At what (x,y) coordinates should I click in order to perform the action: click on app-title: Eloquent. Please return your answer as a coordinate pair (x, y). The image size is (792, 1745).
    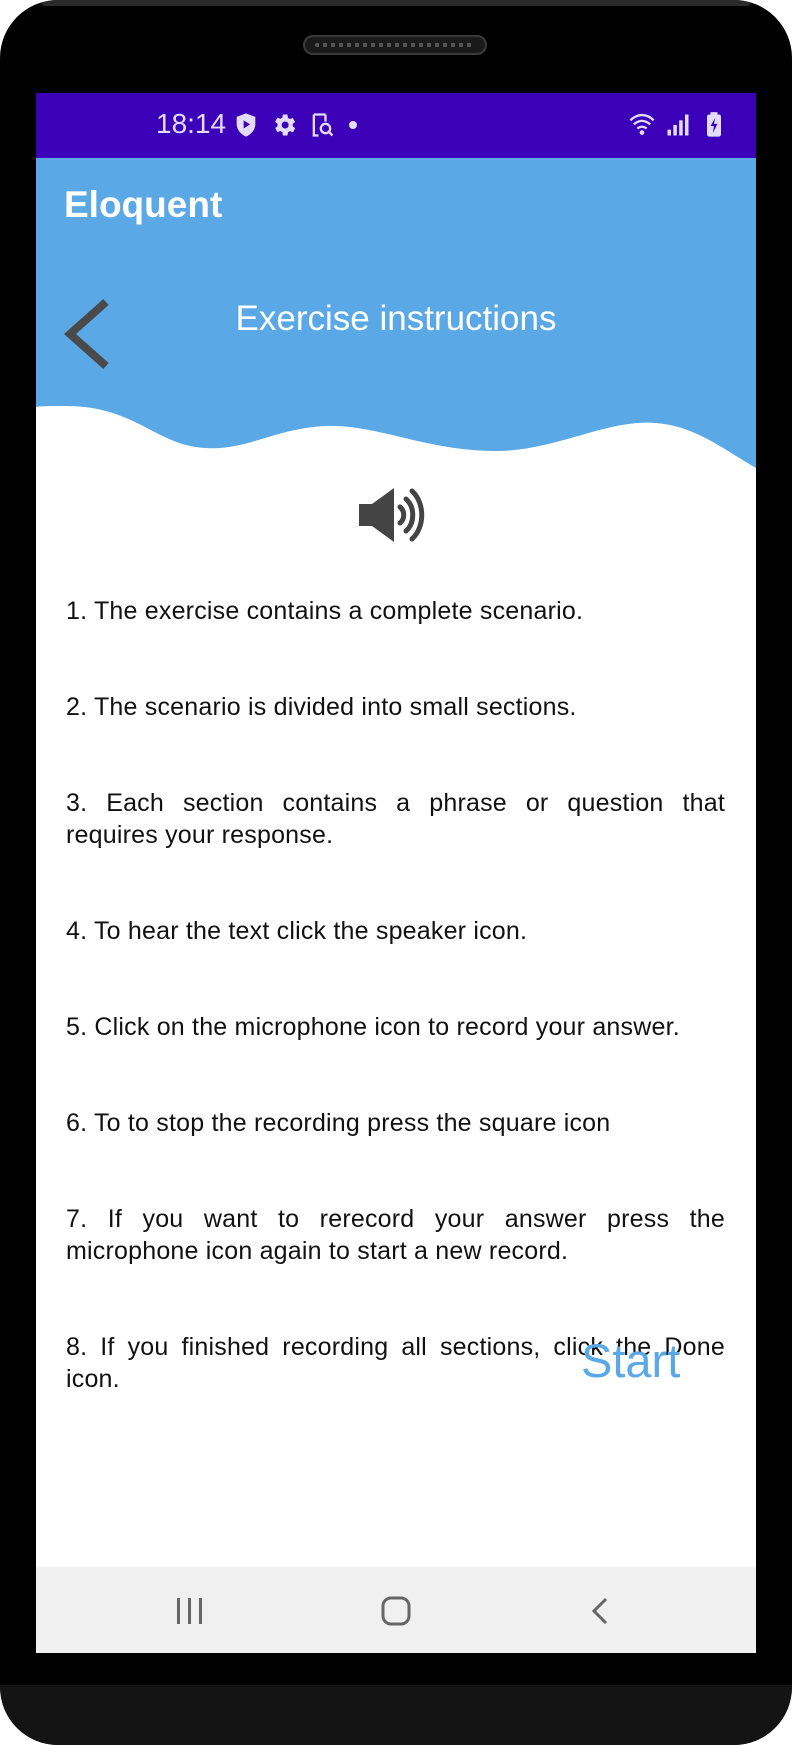
    Looking at the image, I should click on (143, 204).